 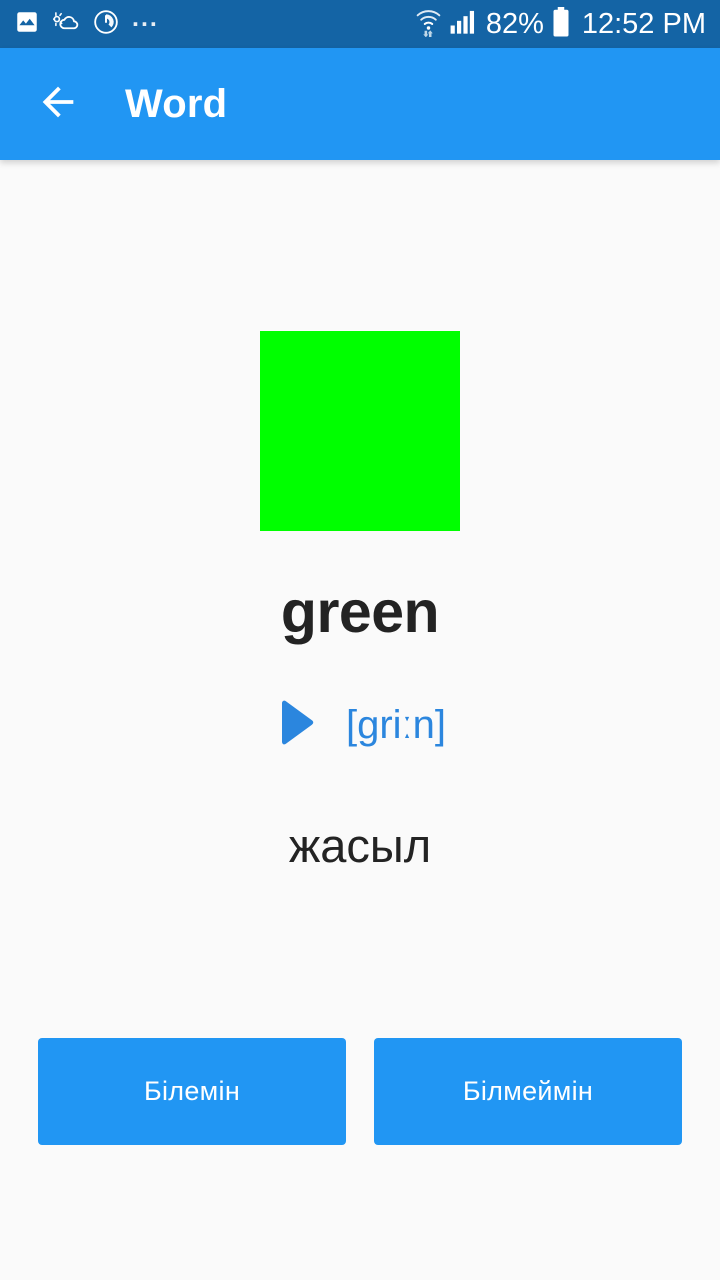 What do you see at coordinates (396, 724) in the screenshot?
I see `pronunciation-text: [griːn]` at bounding box center [396, 724].